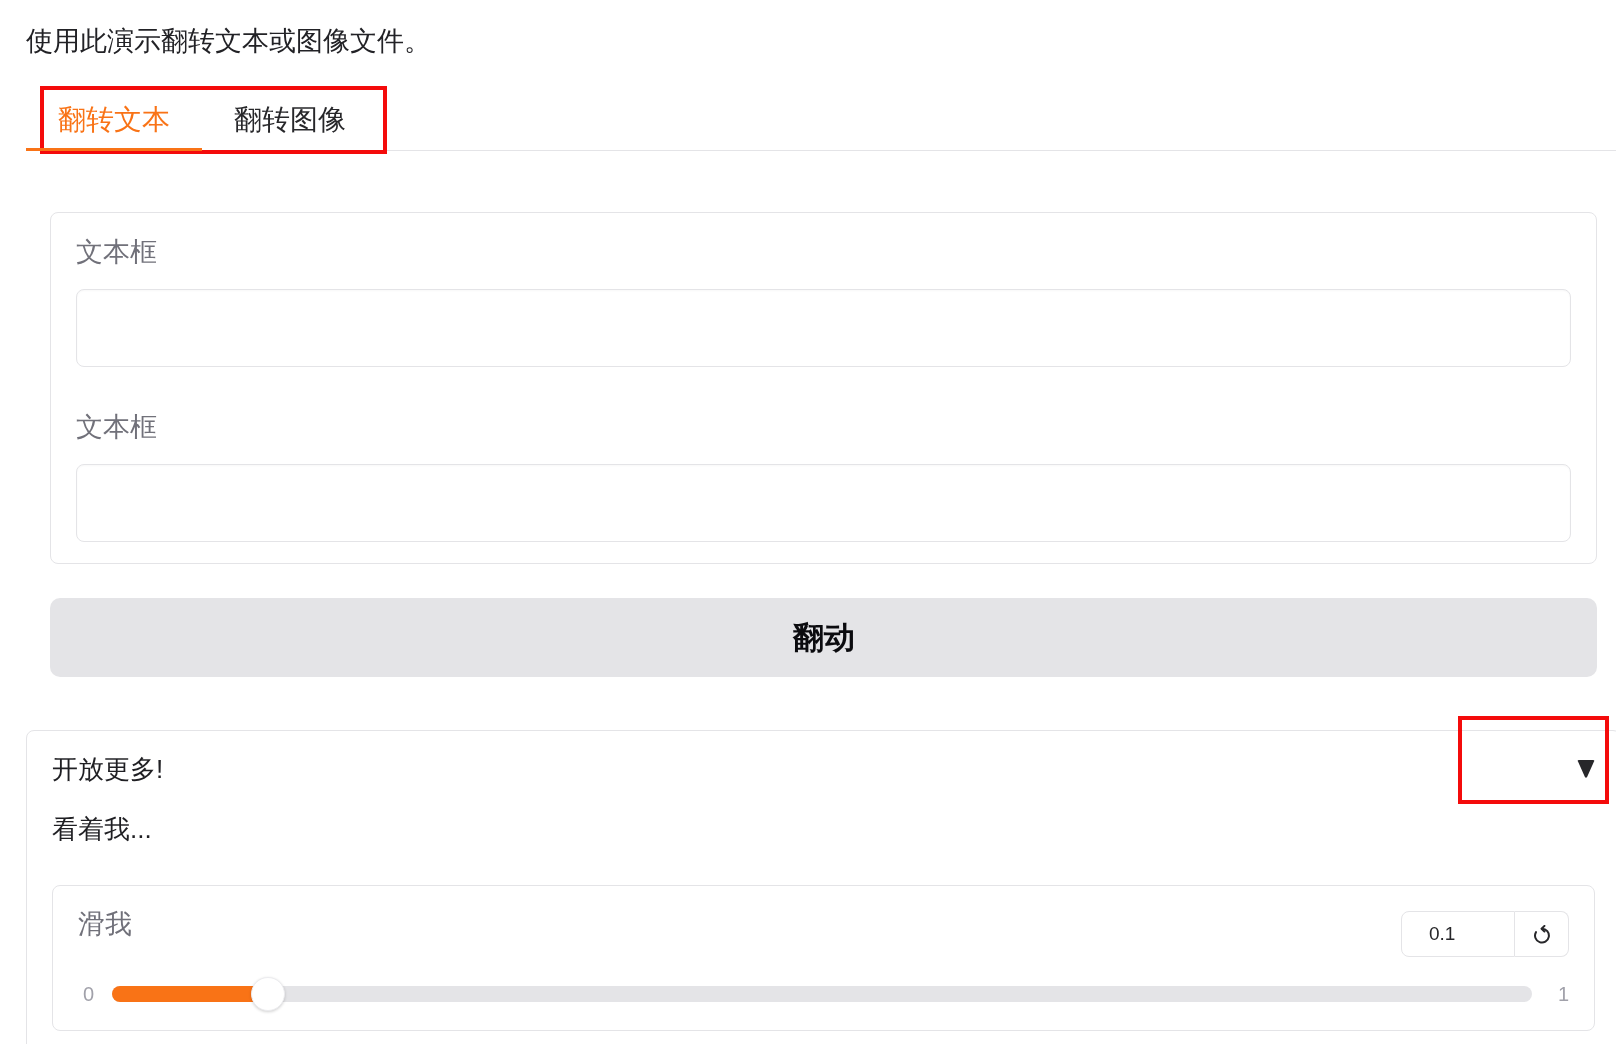  I want to click on slider-label: 滑我, so click(105, 924).